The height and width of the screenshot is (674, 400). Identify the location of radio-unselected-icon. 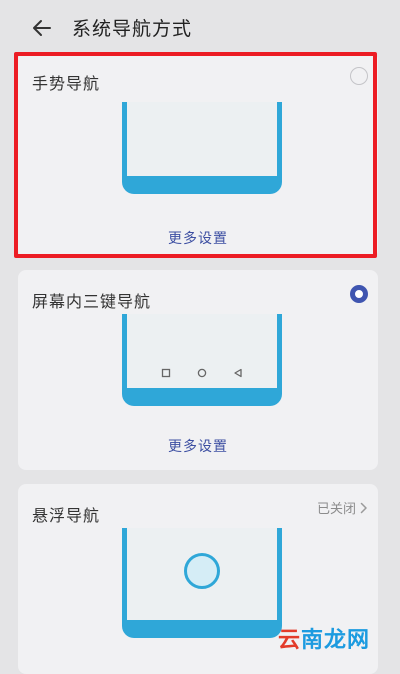
(359, 76).